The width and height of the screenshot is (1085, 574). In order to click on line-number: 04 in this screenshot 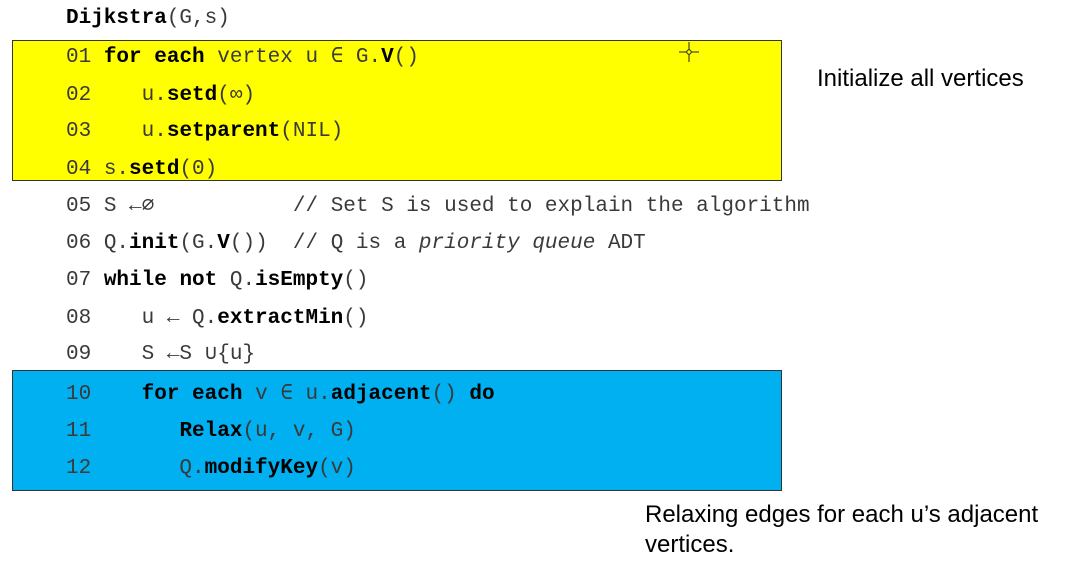, I will do `click(79, 169)`.